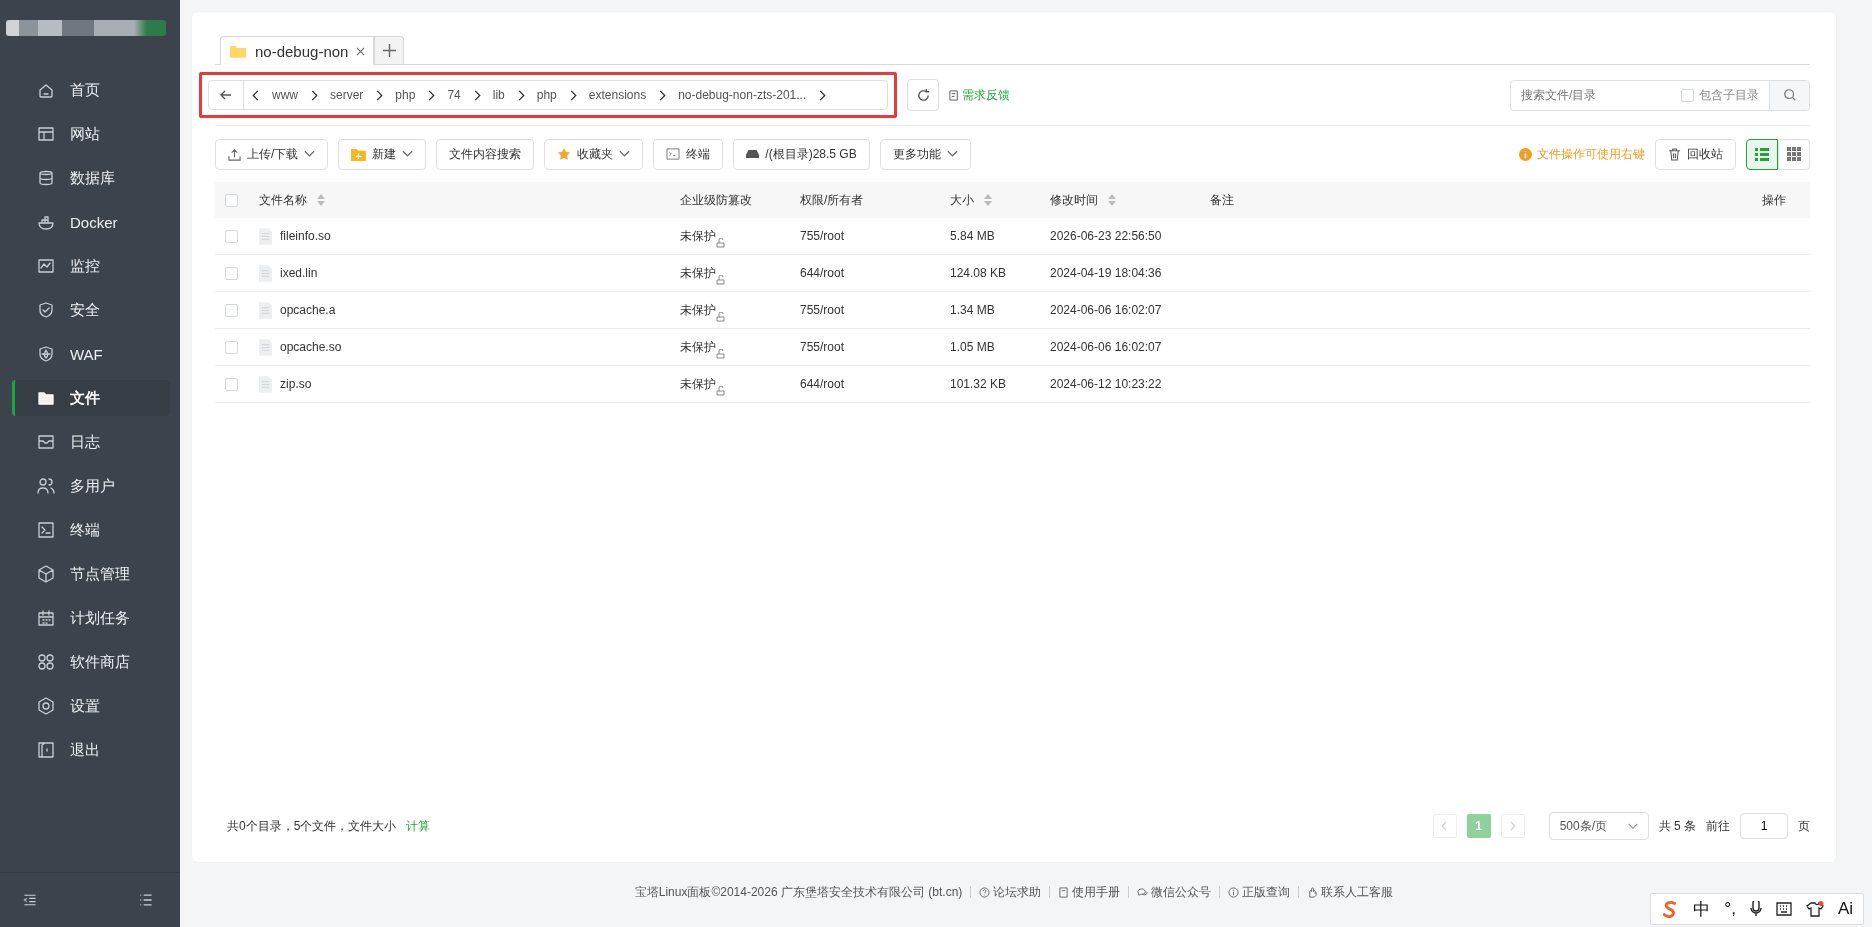 The image size is (1872, 927). What do you see at coordinates (1083, 200) in the screenshot?
I see `column-header: 修改时间` at bounding box center [1083, 200].